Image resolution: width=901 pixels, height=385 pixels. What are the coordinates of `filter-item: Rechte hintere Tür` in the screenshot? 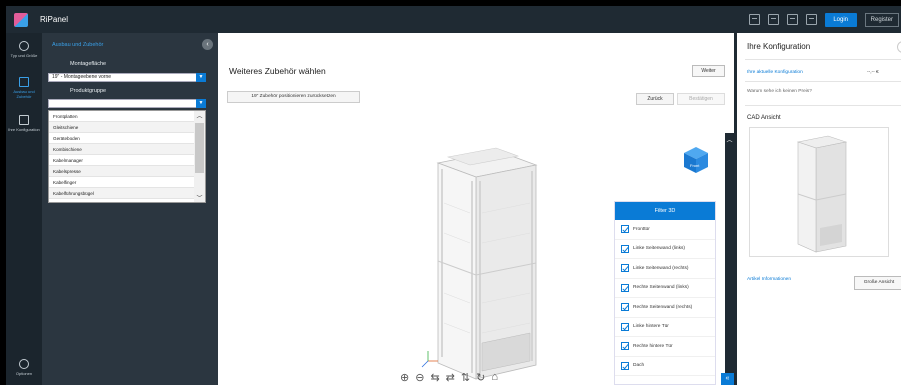 It's located at (665, 347).